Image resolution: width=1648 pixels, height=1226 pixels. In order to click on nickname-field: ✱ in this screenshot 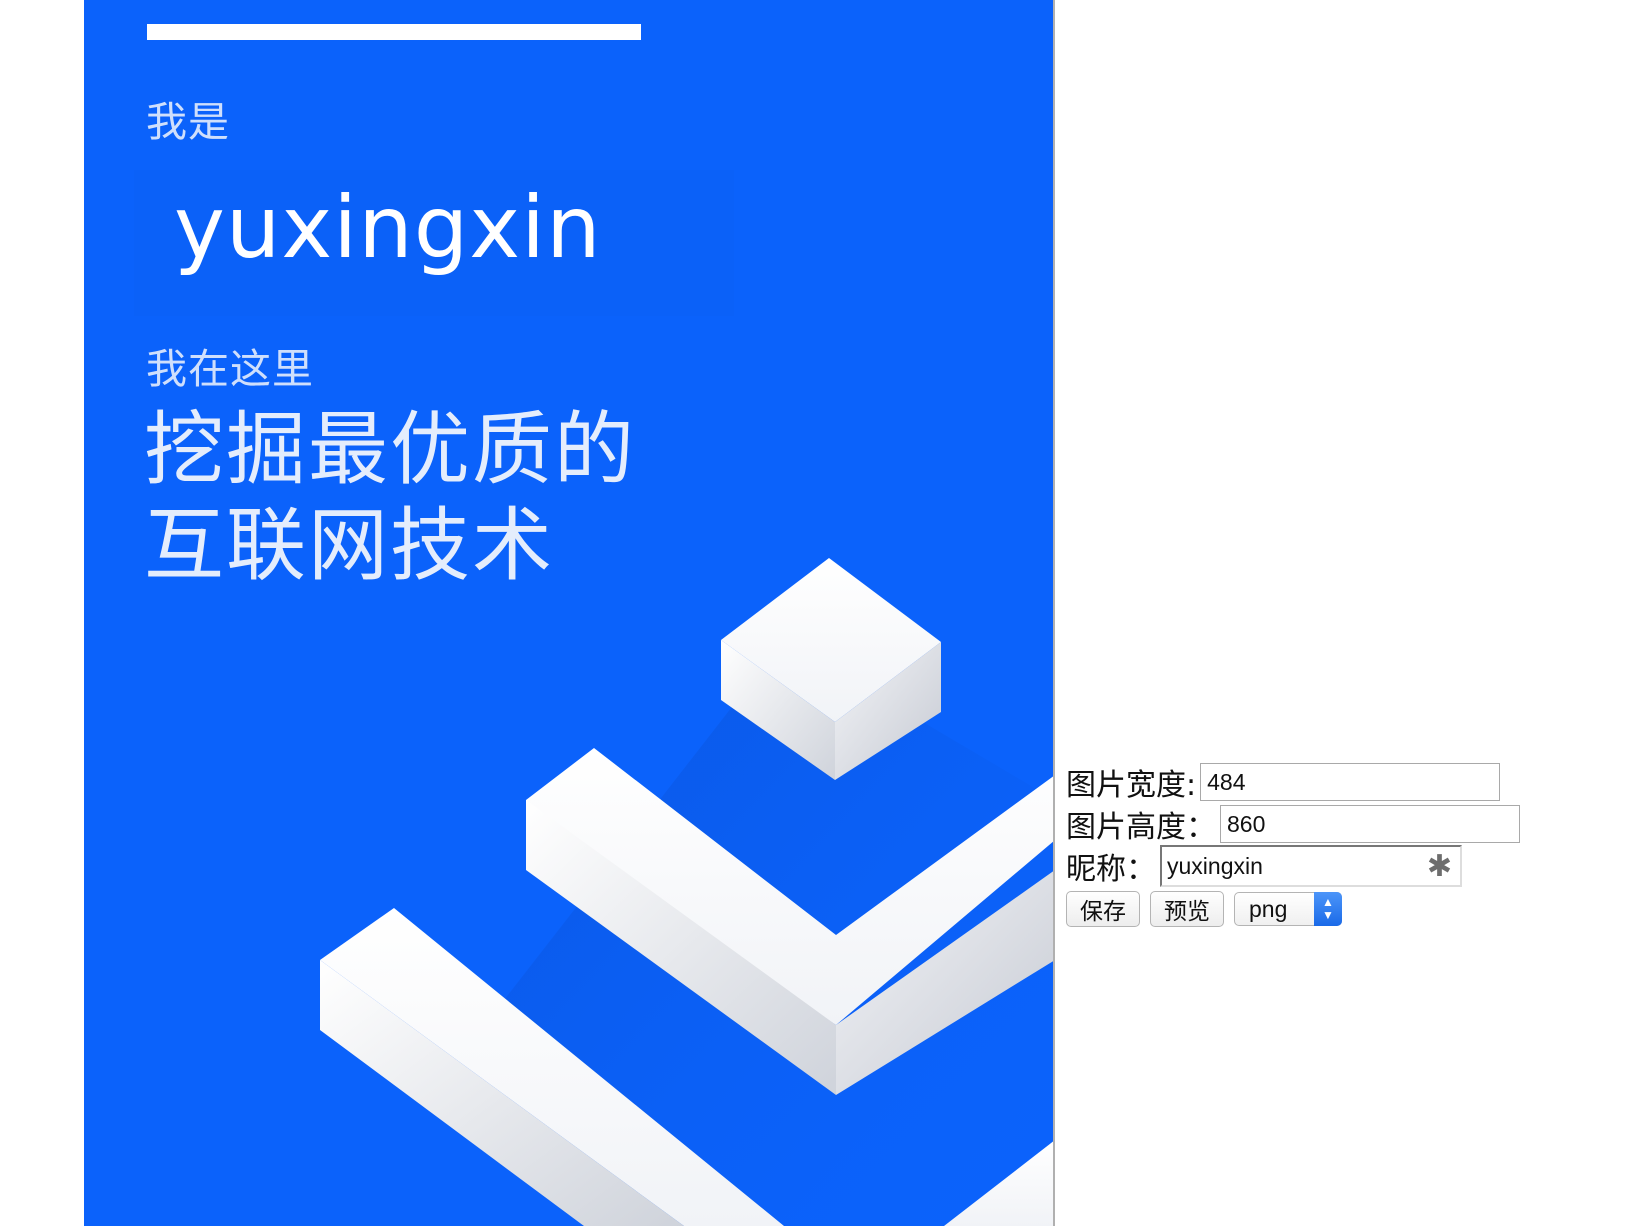, I will do `click(1311, 866)`.